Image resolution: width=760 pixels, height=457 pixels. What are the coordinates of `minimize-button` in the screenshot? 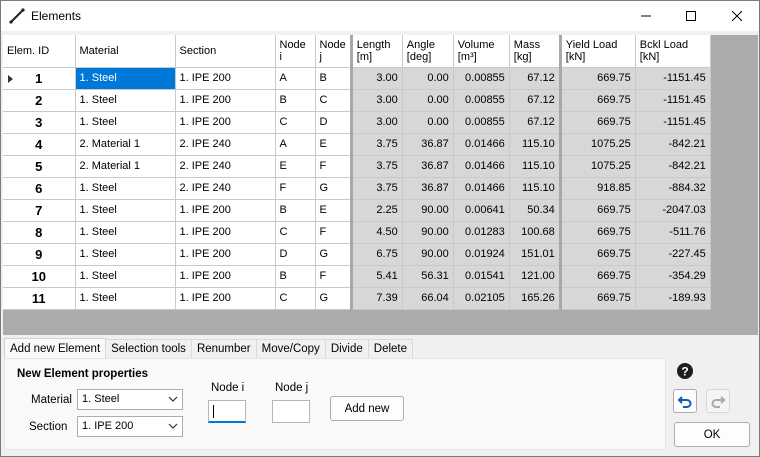 It's located at (645, 16).